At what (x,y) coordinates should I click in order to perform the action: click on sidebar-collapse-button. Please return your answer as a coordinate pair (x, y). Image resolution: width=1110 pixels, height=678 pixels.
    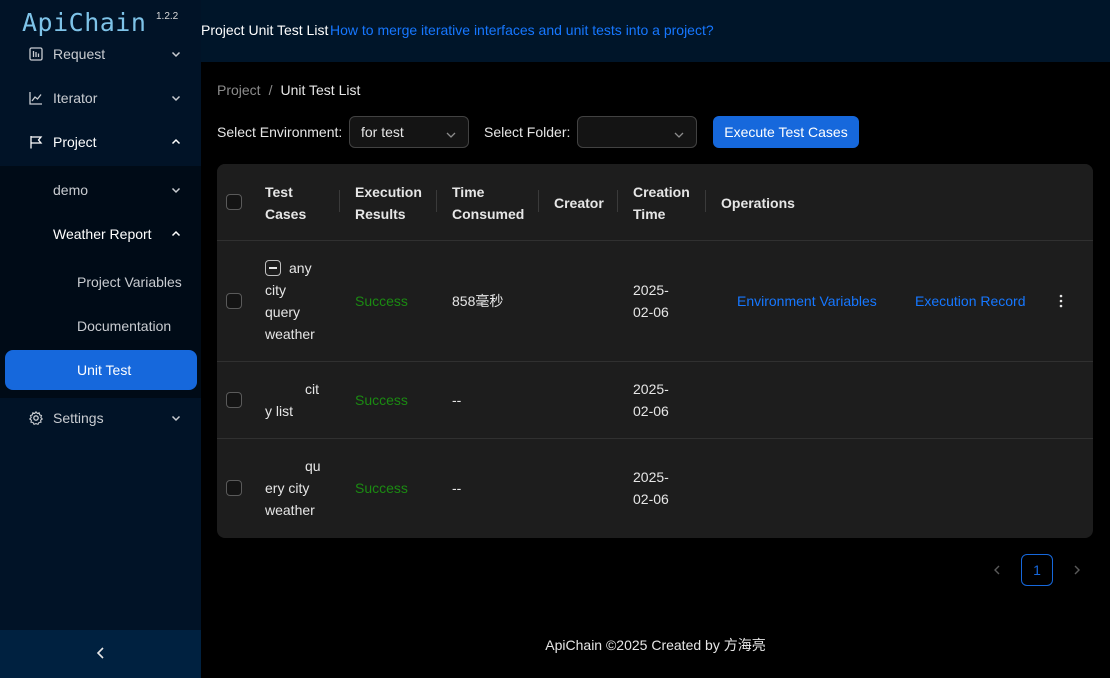
    Looking at the image, I should click on (100, 654).